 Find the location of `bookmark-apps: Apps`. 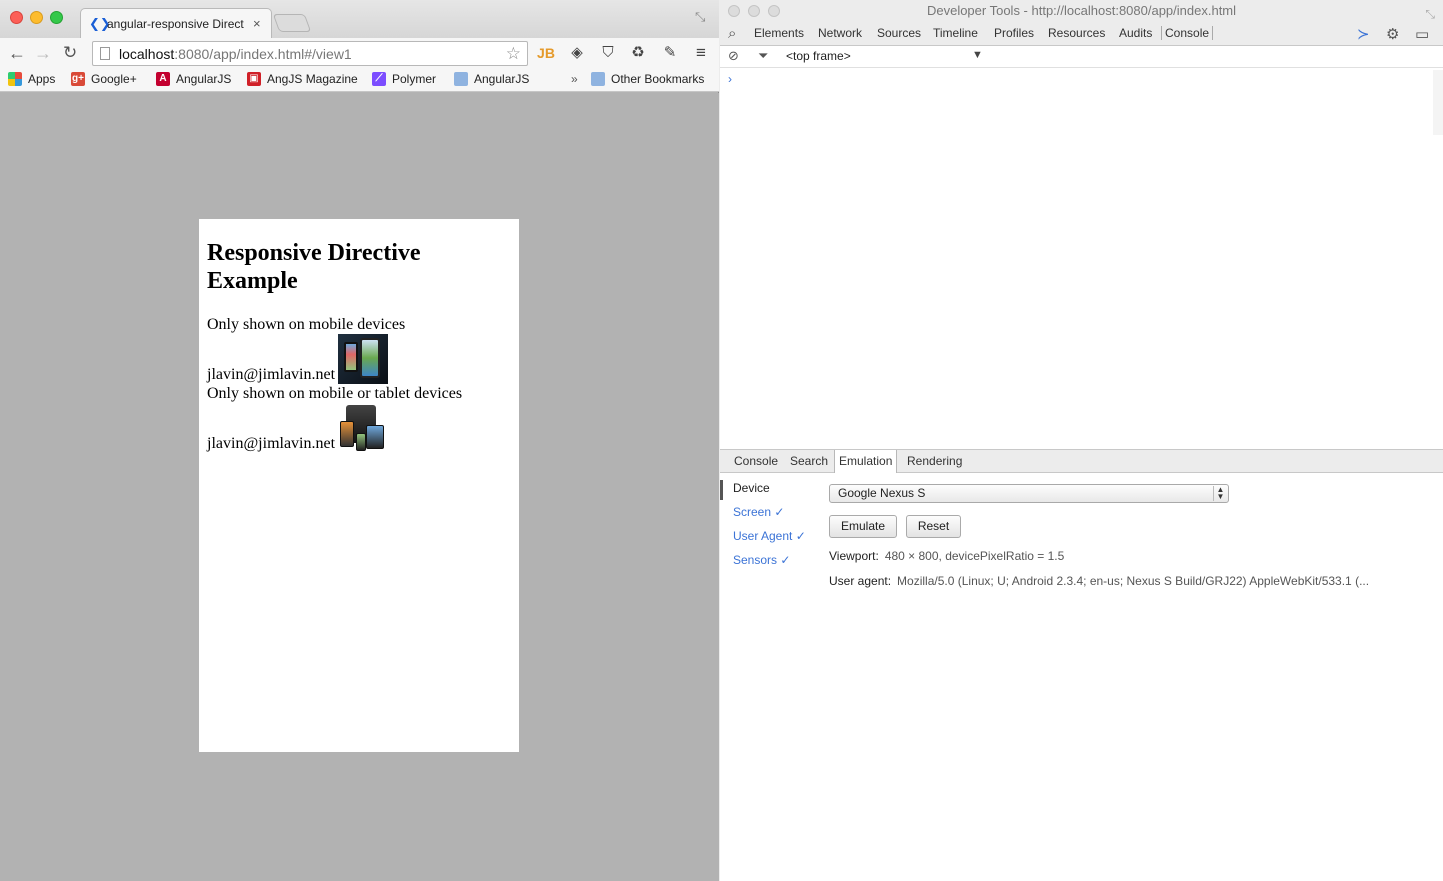

bookmark-apps: Apps is located at coordinates (31, 79).